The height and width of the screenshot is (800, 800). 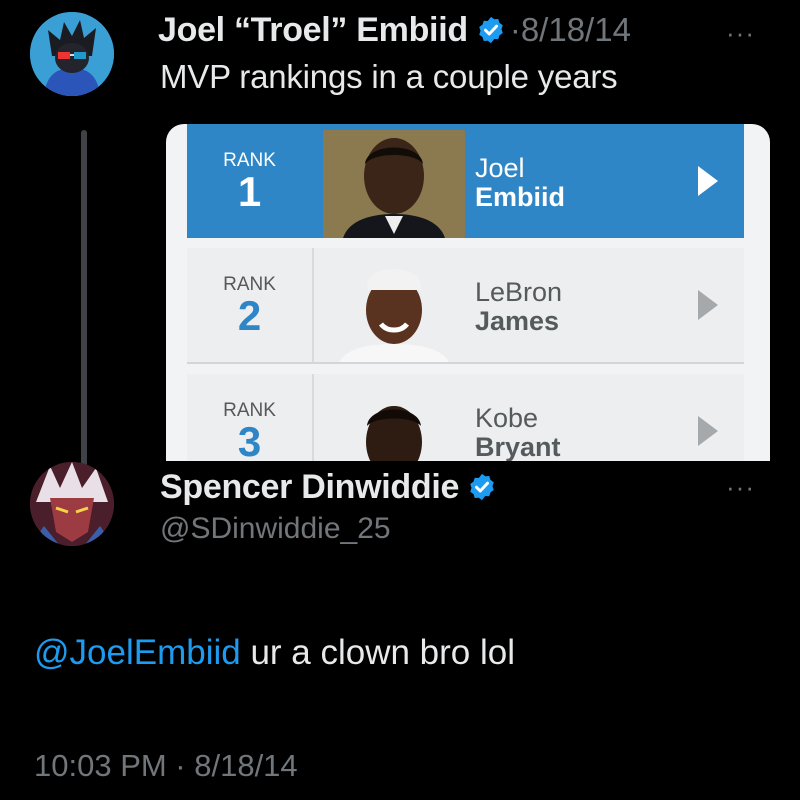 What do you see at coordinates (519, 306) in the screenshot?
I see `player-name: LeBron James` at bounding box center [519, 306].